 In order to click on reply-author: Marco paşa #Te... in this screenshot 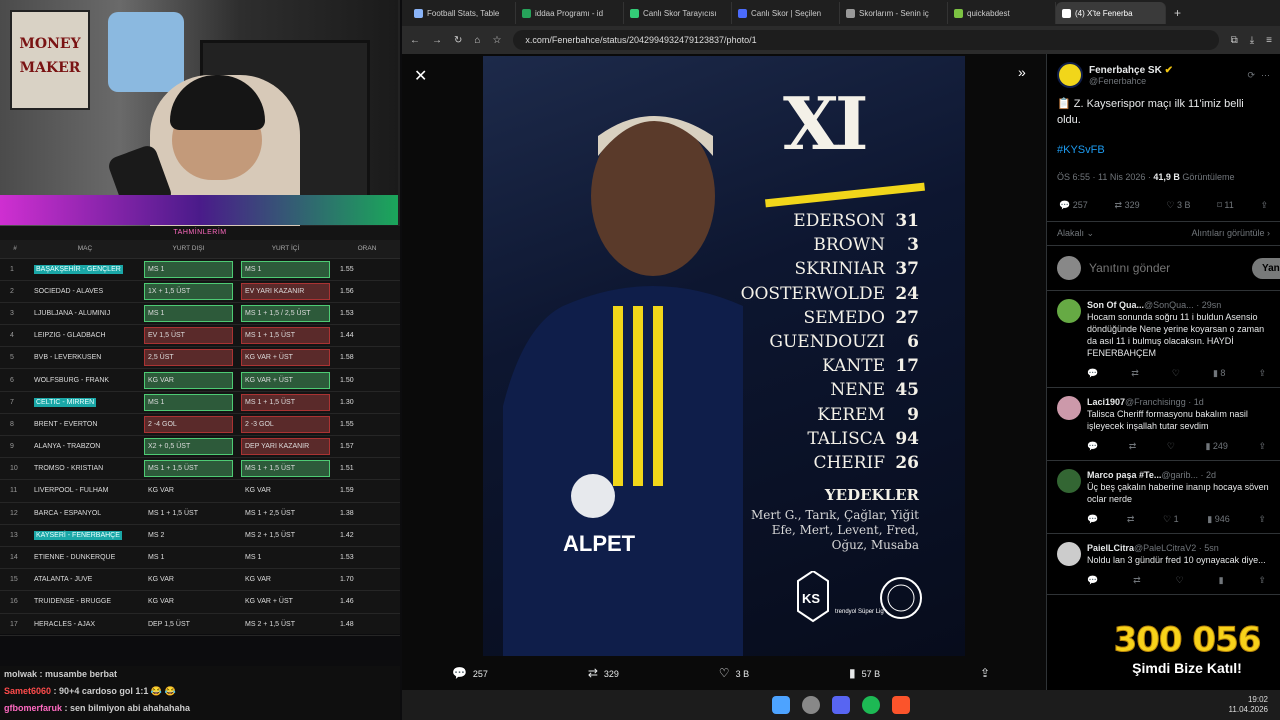, I will do `click(1124, 475)`.